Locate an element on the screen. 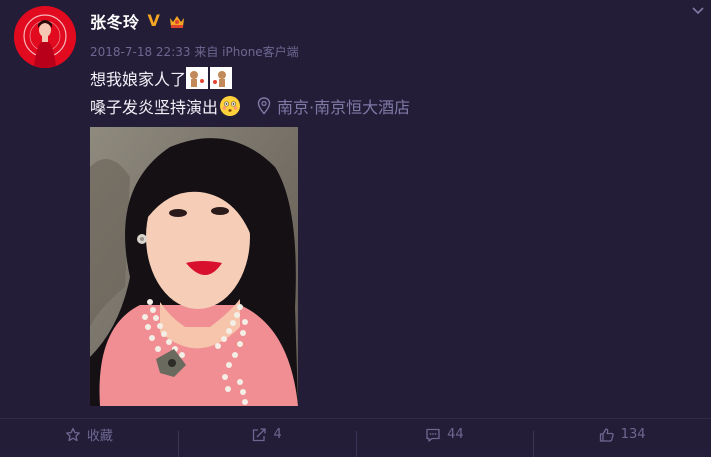  post-meta: 2018-7-18 22:33 来自 iPhone客户端 is located at coordinates (194, 51).